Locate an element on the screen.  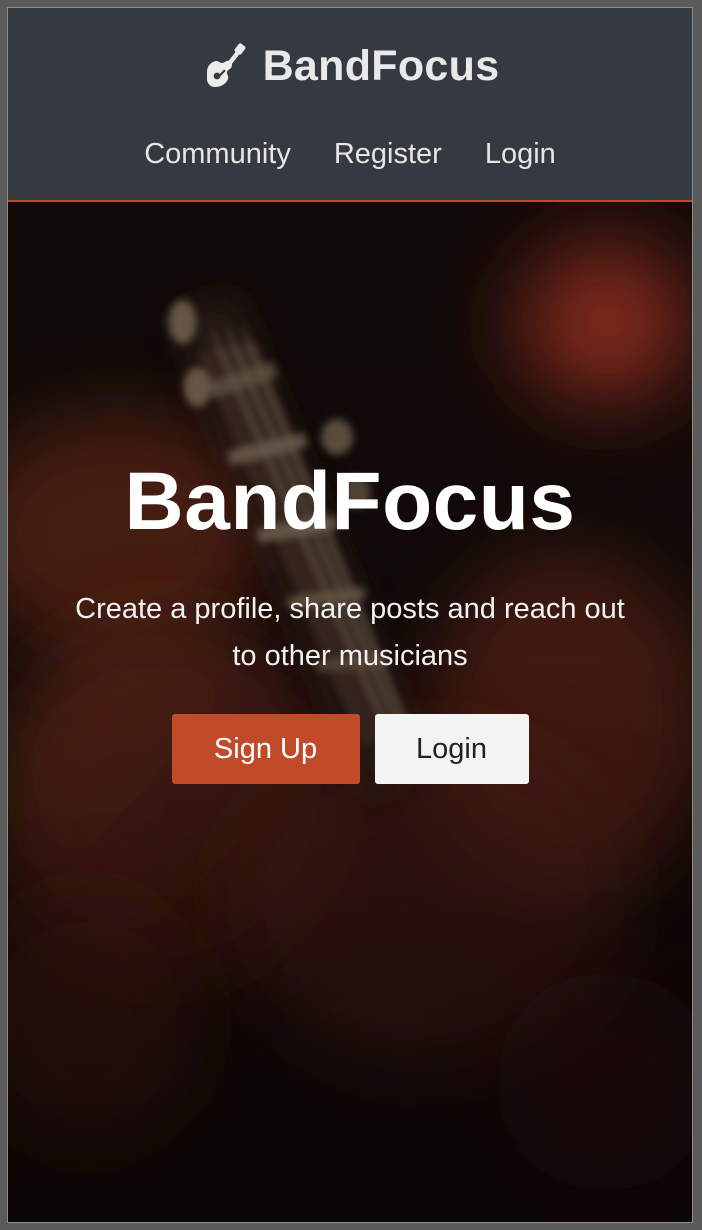
hero-buttons: Sign Up Login is located at coordinates (350, 749).